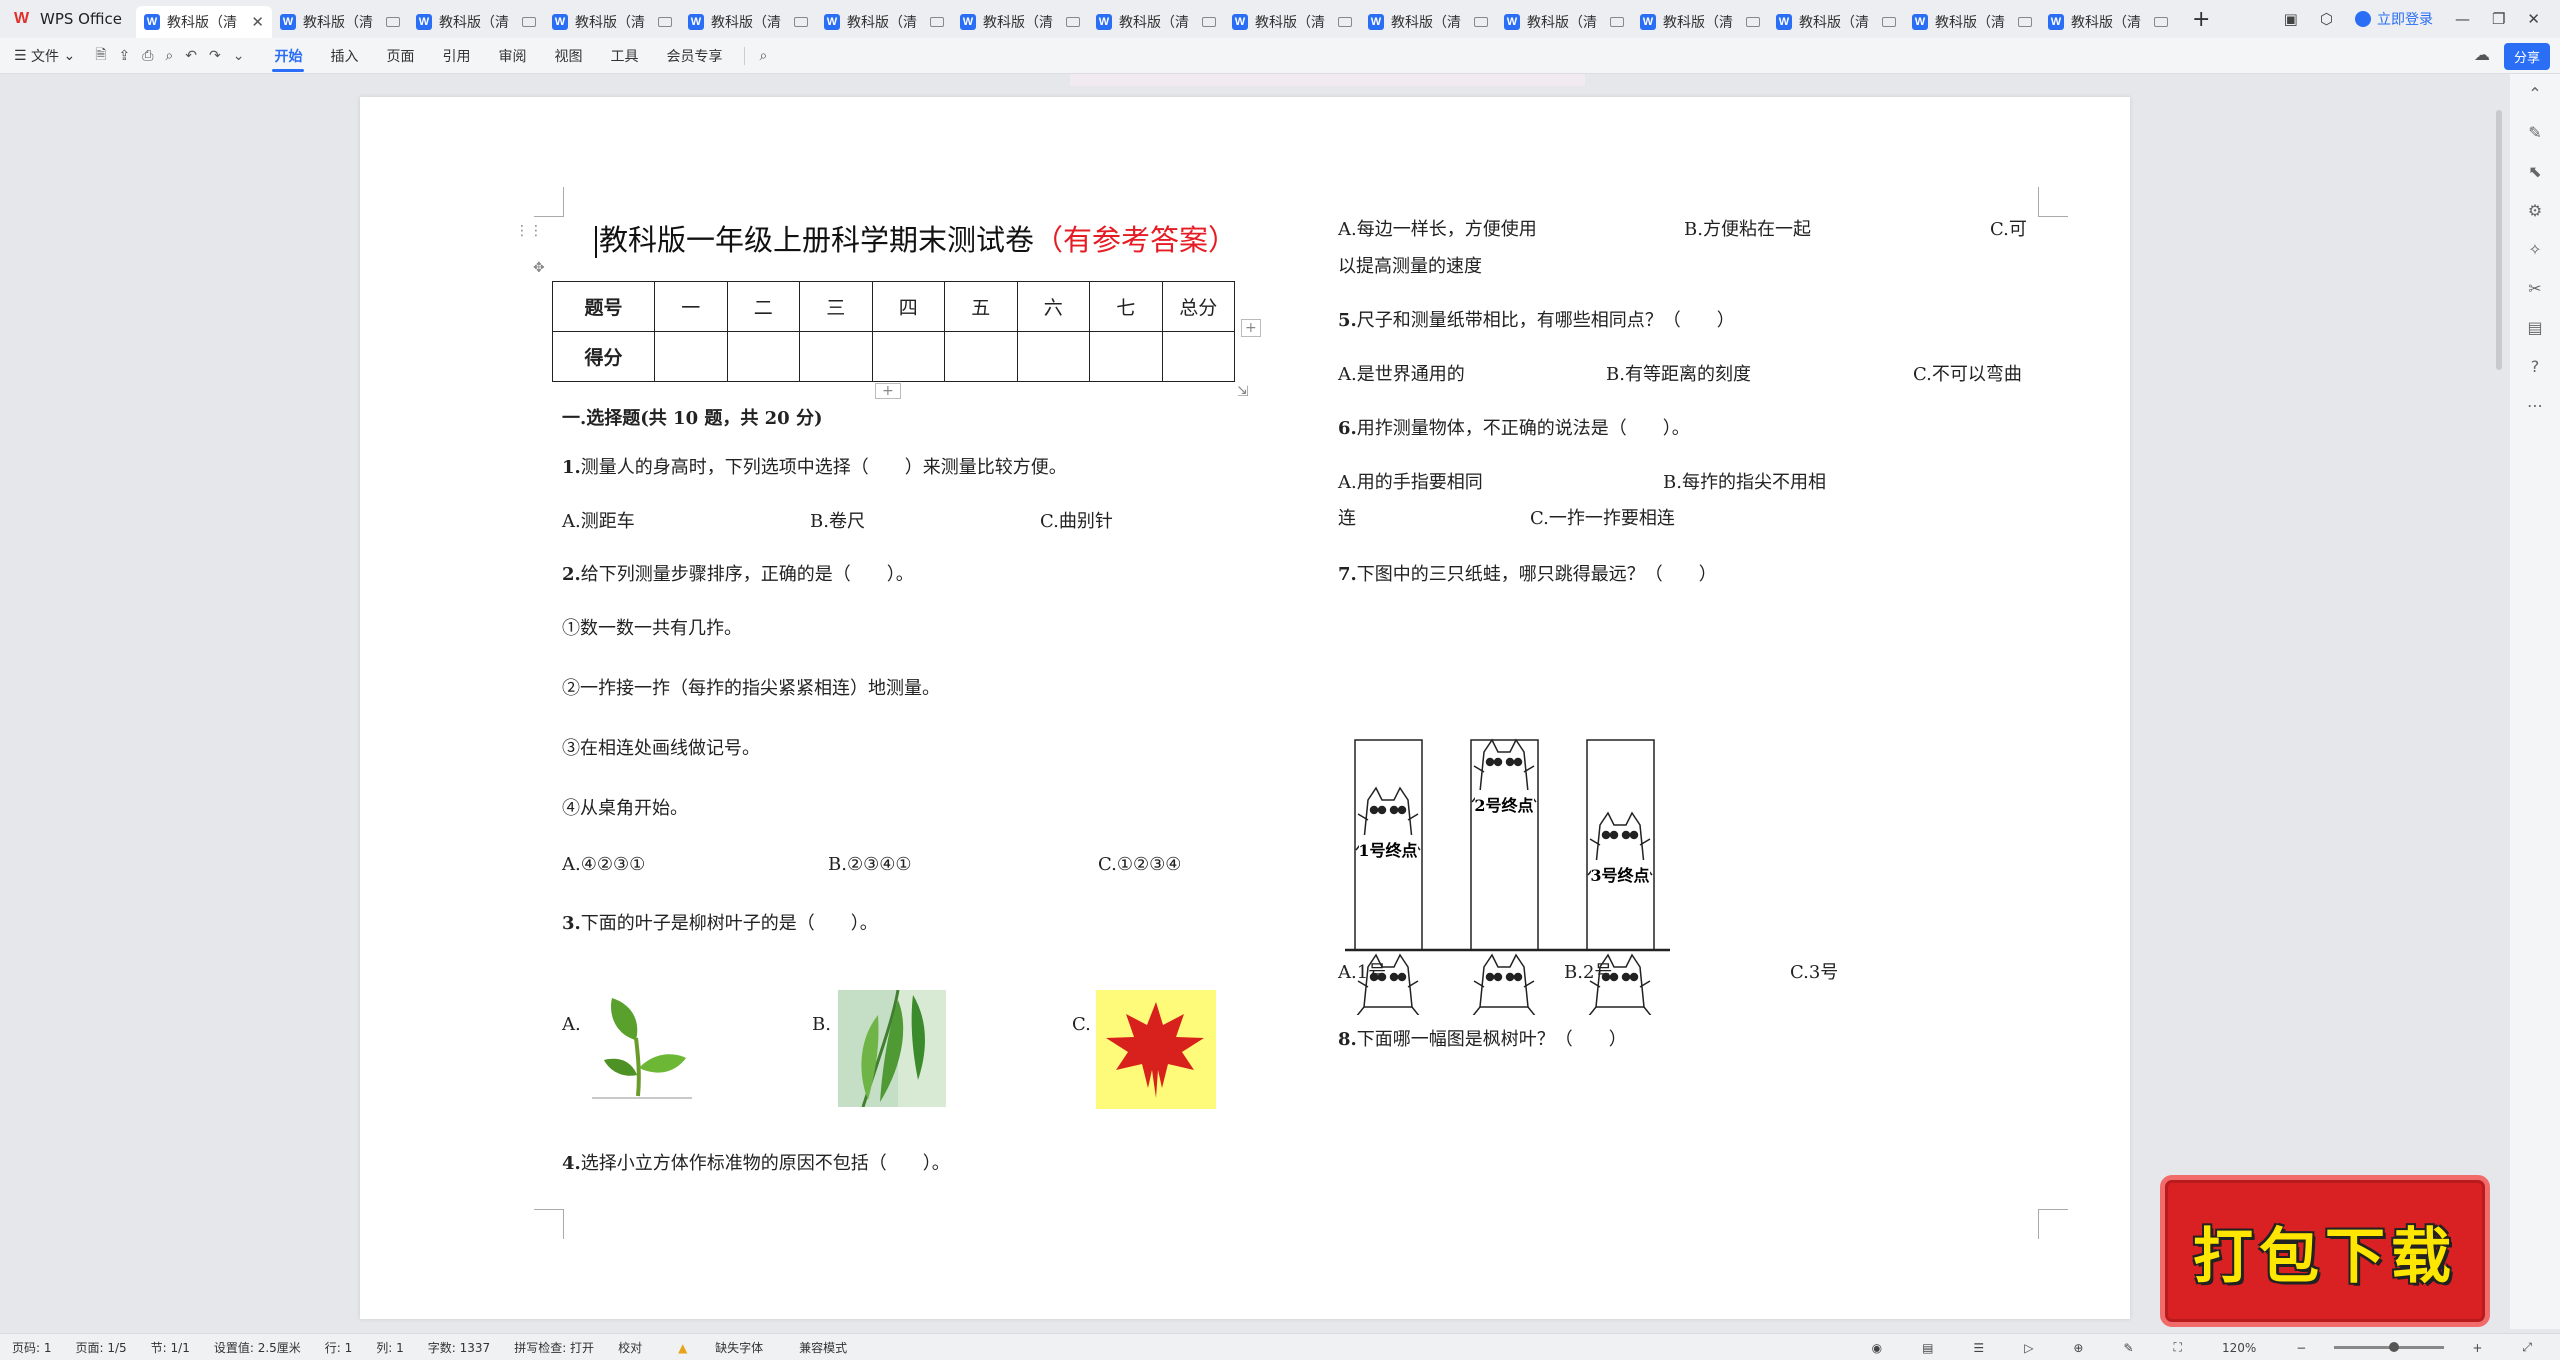 The width and height of the screenshot is (2560, 1360). I want to click on file-menu: ☰ 文件 ⌄, so click(44, 56).